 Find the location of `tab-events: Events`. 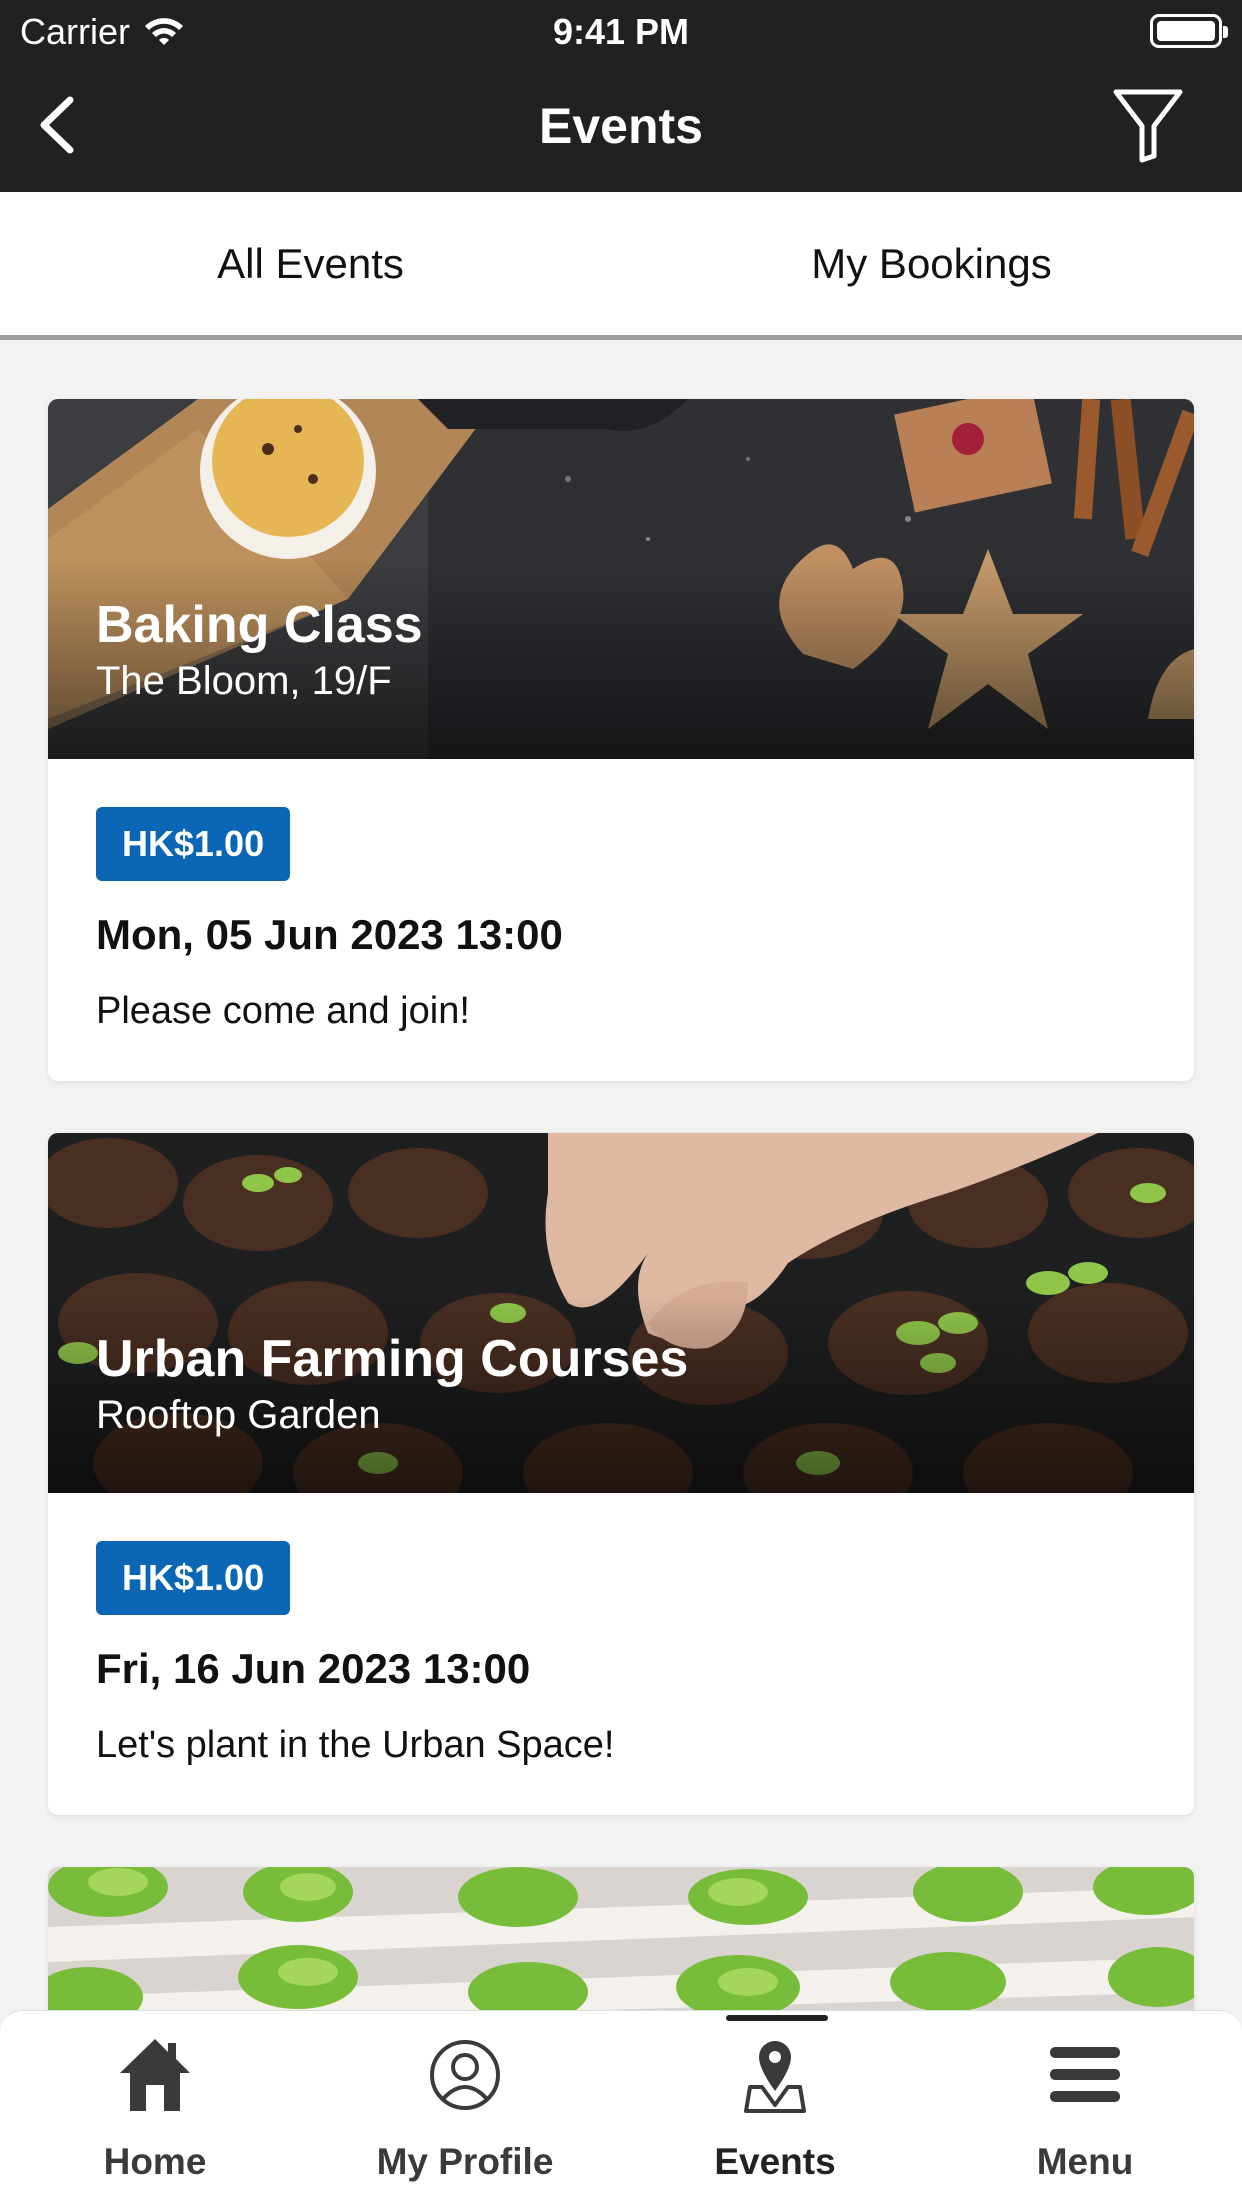

tab-events: Events is located at coordinates (775, 2109).